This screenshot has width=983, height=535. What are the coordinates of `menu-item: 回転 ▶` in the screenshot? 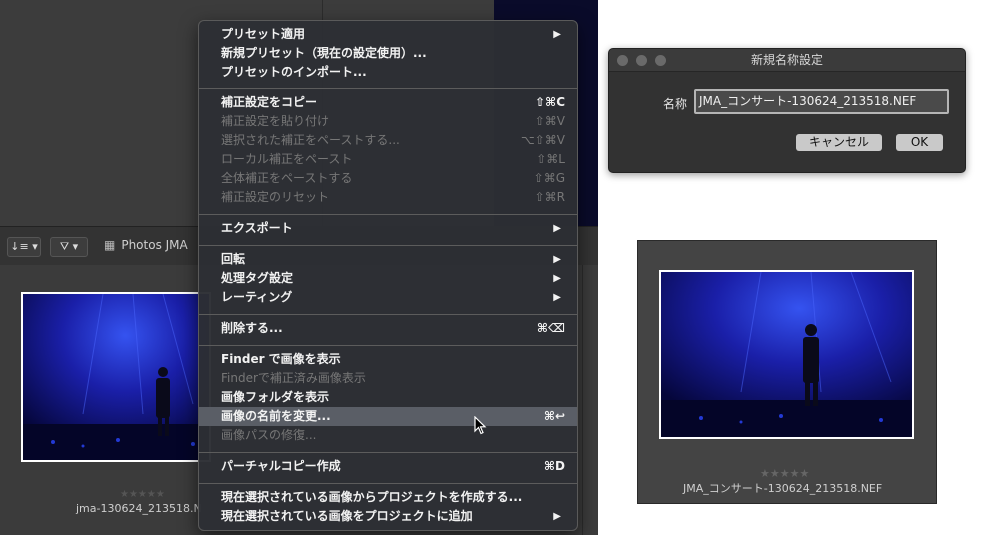 It's located at (388, 259).